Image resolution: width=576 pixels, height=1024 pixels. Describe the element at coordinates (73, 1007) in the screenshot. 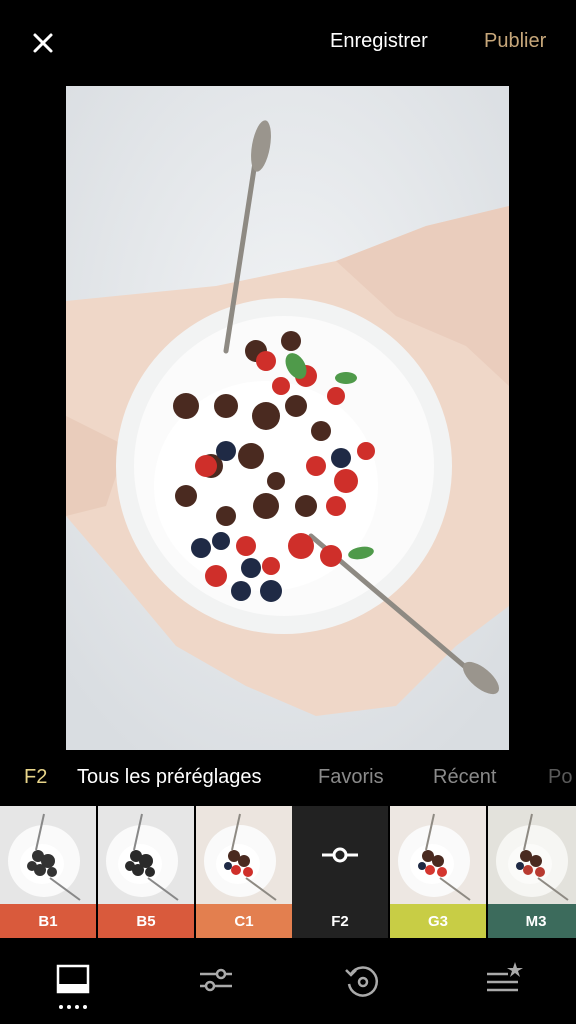

I see `active-indicator-dots` at that location.